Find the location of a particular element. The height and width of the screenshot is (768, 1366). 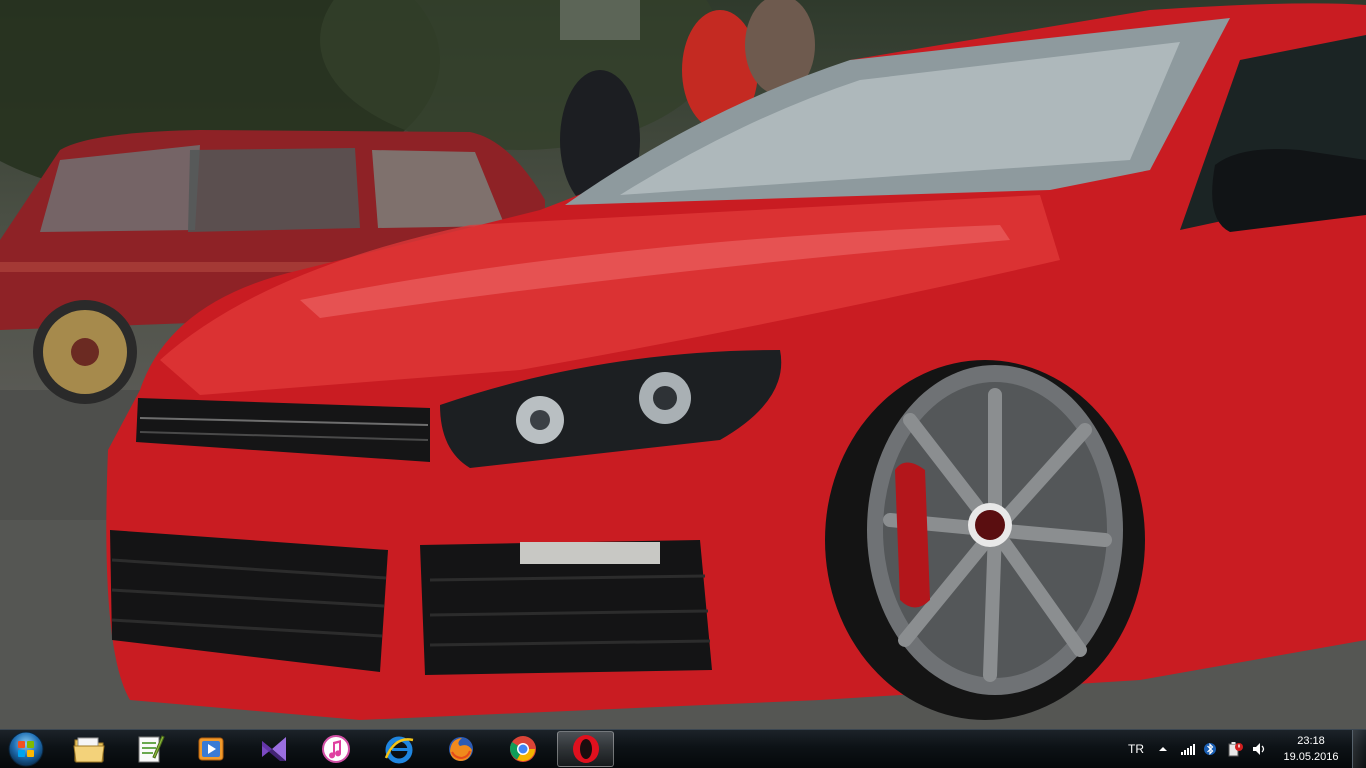

network-tray-button is located at coordinates (1188, 749).